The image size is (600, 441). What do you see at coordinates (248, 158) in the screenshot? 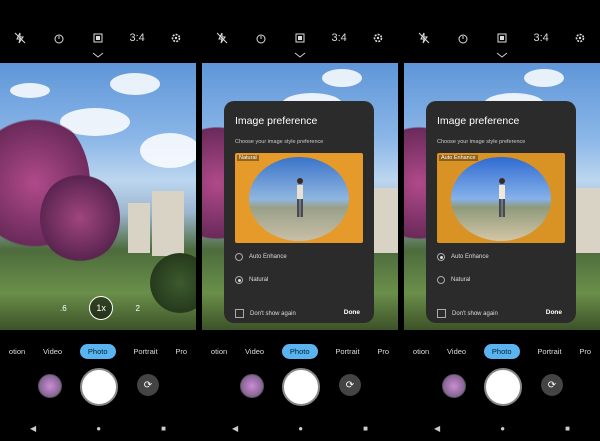
I see `preview-label: Natural` at bounding box center [248, 158].